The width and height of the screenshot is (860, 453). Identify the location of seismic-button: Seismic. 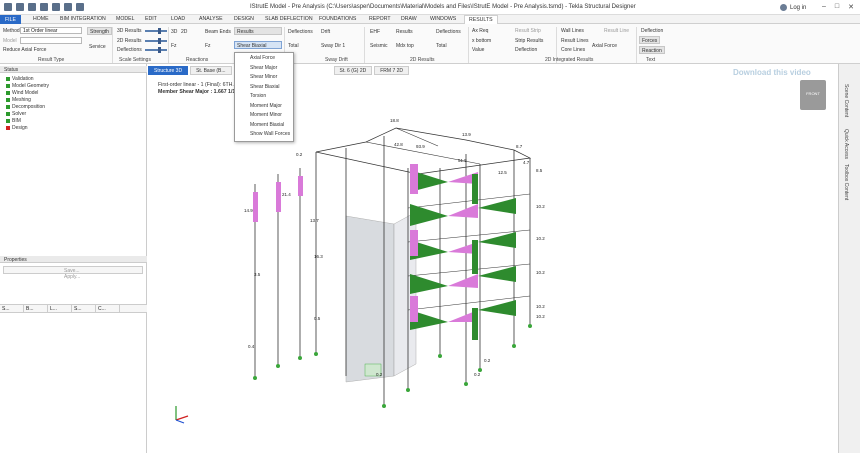
(379, 46).